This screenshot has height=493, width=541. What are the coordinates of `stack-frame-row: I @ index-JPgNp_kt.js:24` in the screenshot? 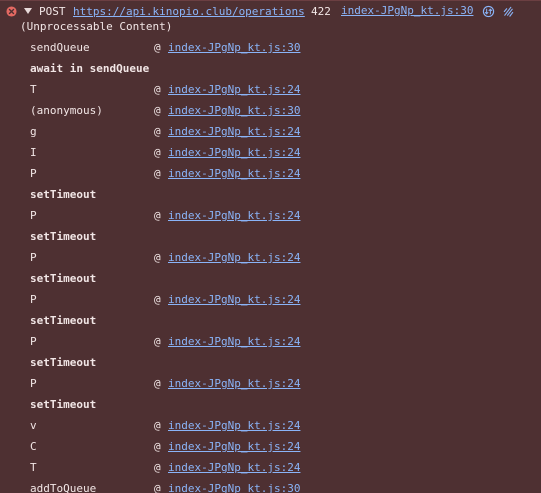 It's located at (280, 153).